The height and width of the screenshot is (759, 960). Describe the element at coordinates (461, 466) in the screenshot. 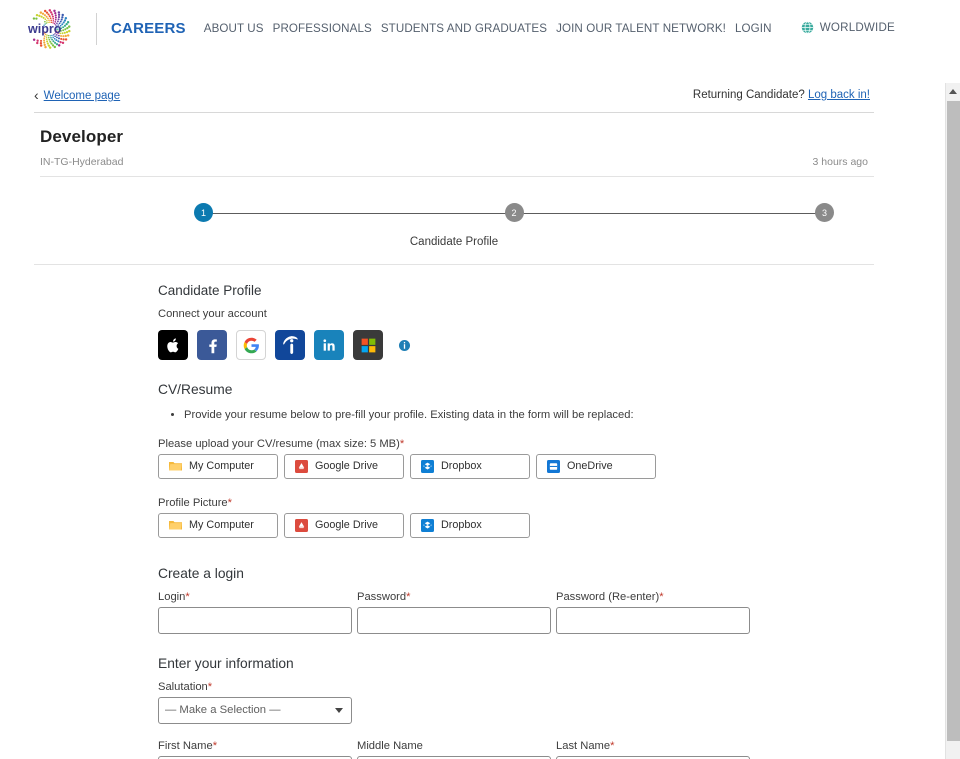

I see `cv-dropbox-label: Dropbox` at that location.